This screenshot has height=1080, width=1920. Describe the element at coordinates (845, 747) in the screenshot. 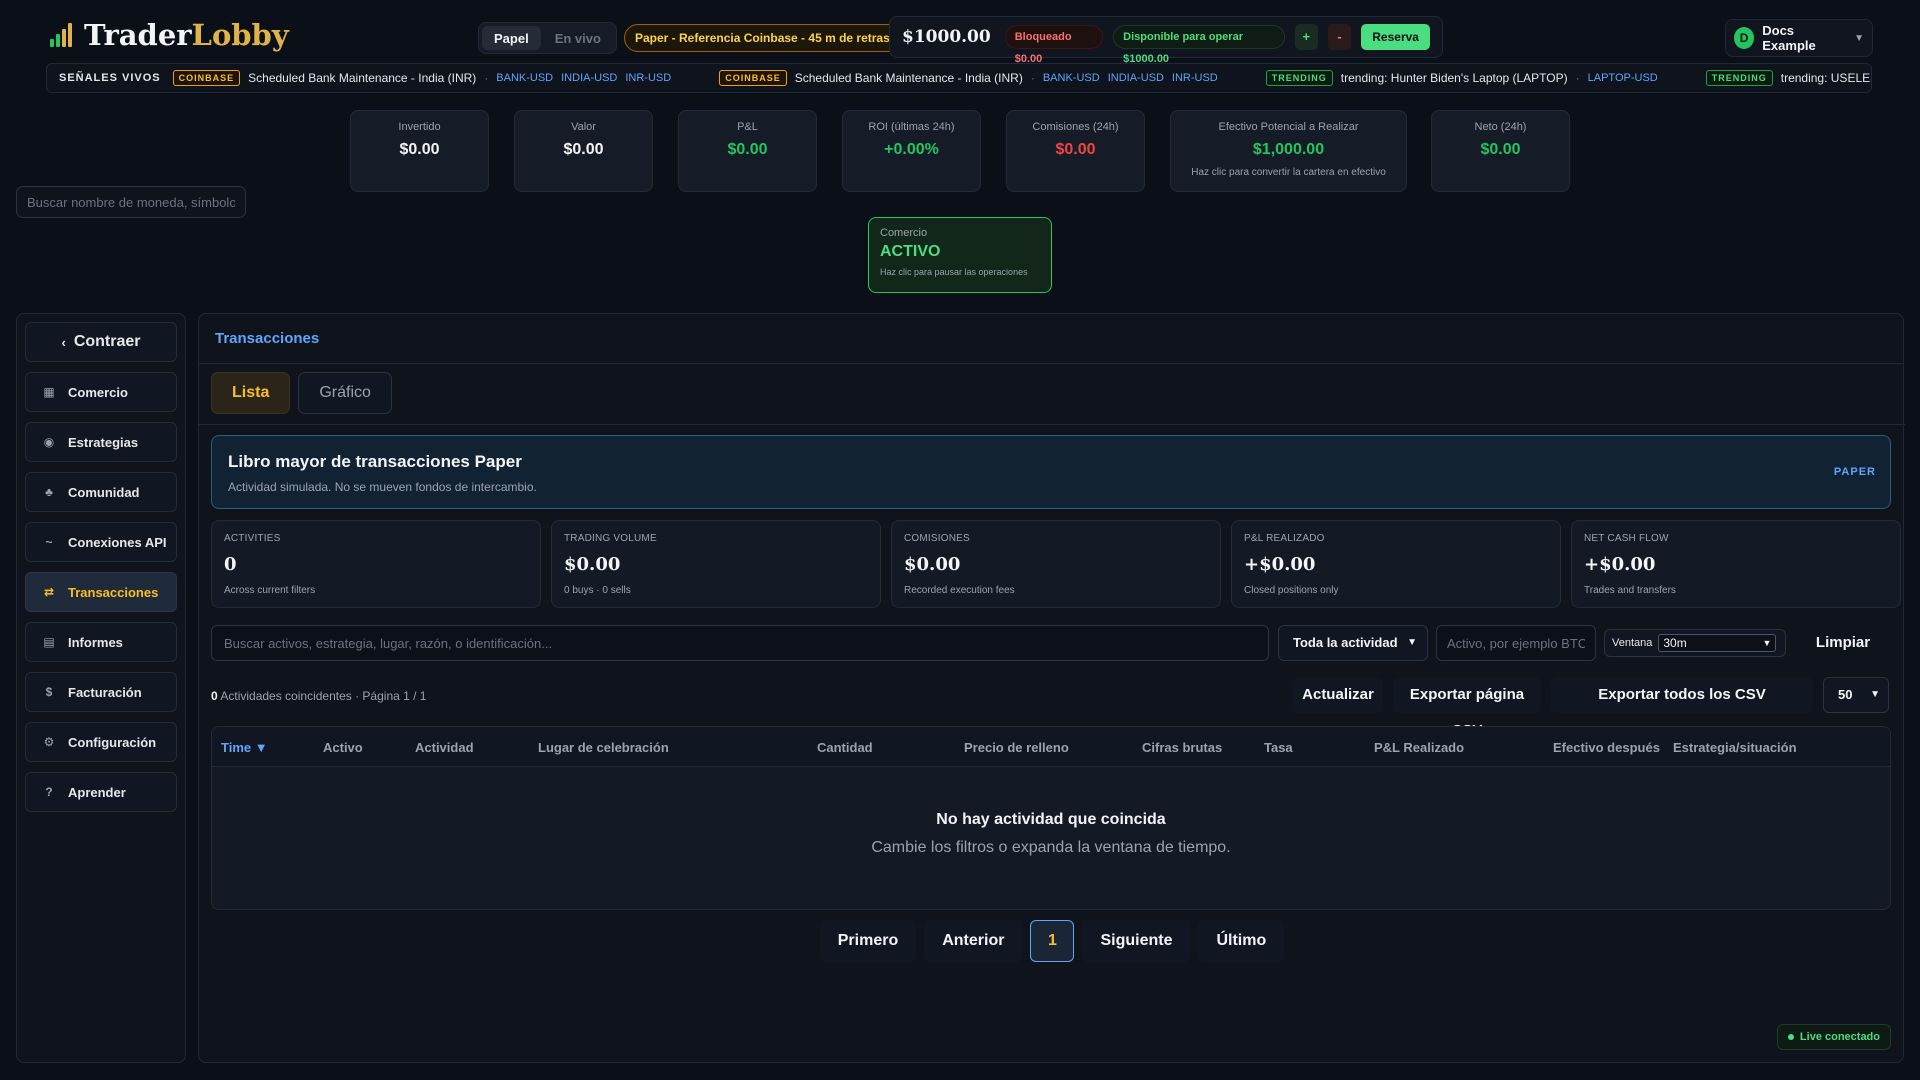

I see `column-header-quantity: Cantidad` at that location.